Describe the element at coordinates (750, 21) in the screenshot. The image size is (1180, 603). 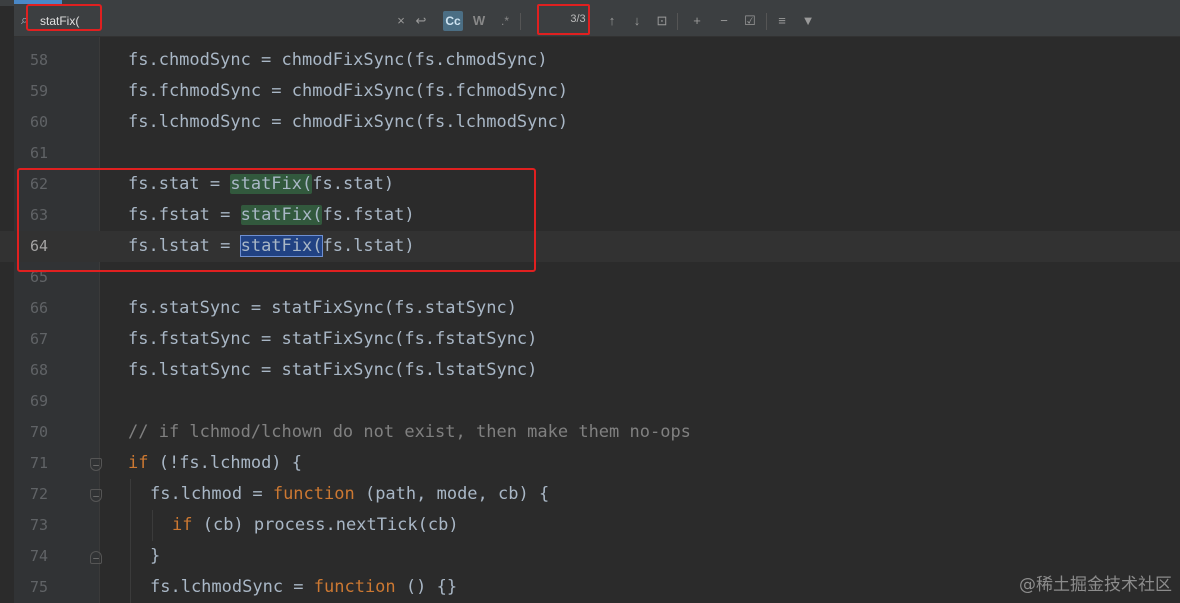
I see `select-occurrences-icon: ☑` at that location.